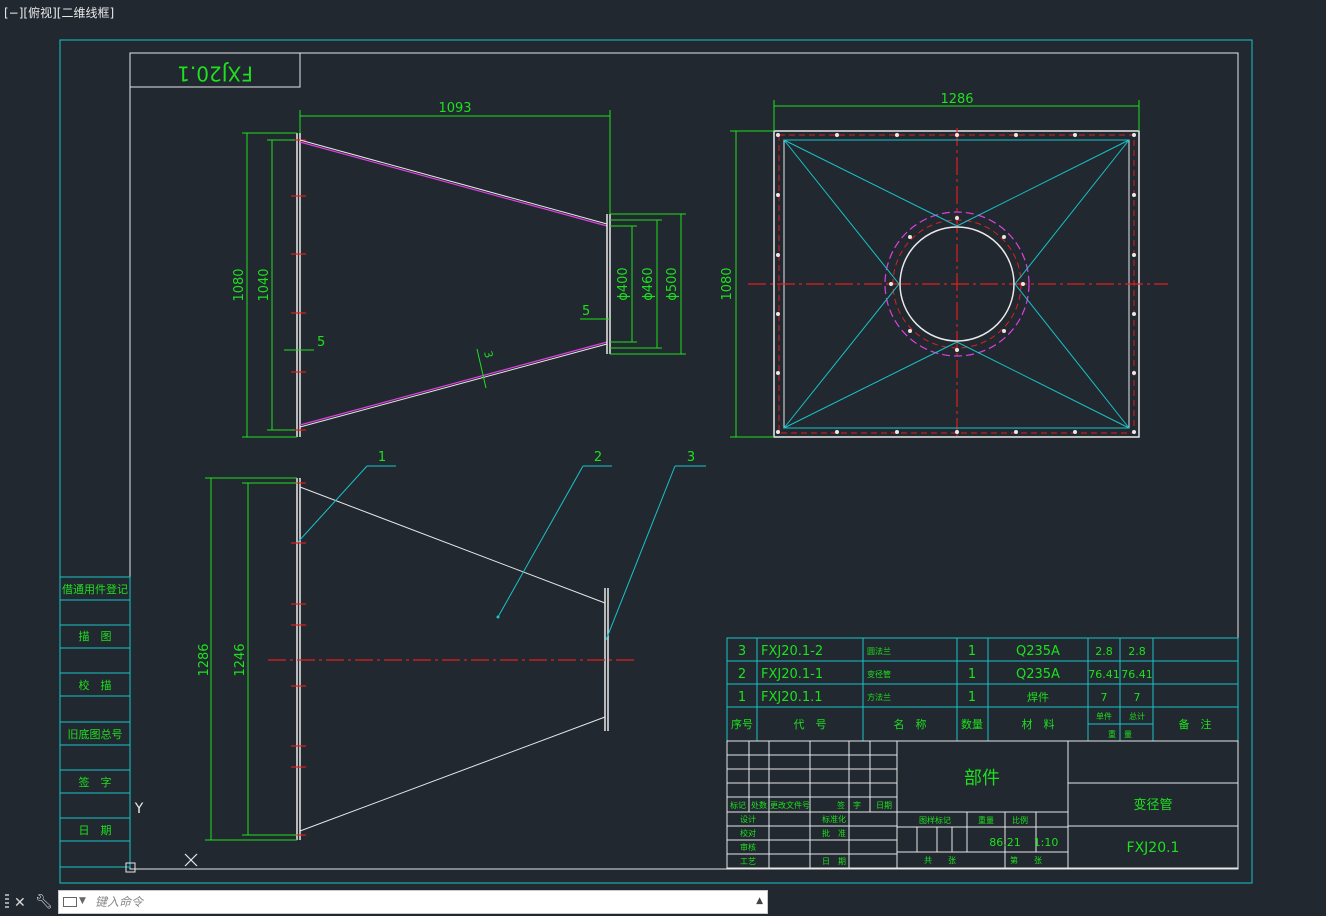 Image resolution: width=1326 pixels, height=916 pixels. I want to click on balloon-2: 2, so click(598, 457).